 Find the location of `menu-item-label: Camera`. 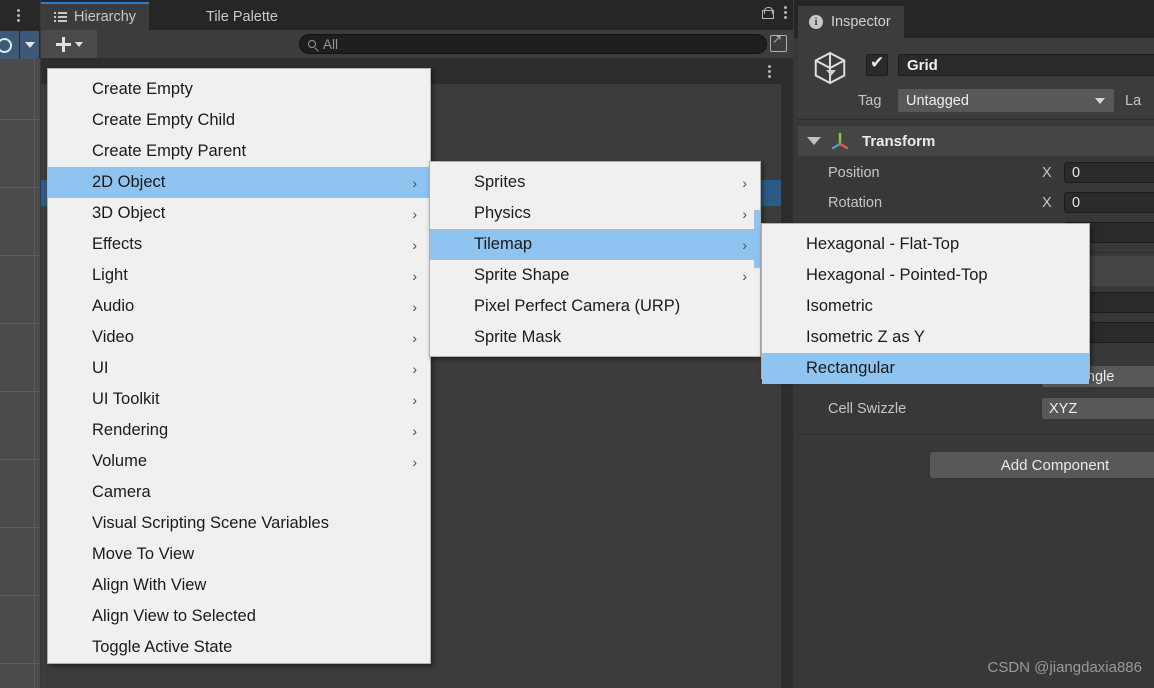

menu-item-label: Camera is located at coordinates (121, 492).